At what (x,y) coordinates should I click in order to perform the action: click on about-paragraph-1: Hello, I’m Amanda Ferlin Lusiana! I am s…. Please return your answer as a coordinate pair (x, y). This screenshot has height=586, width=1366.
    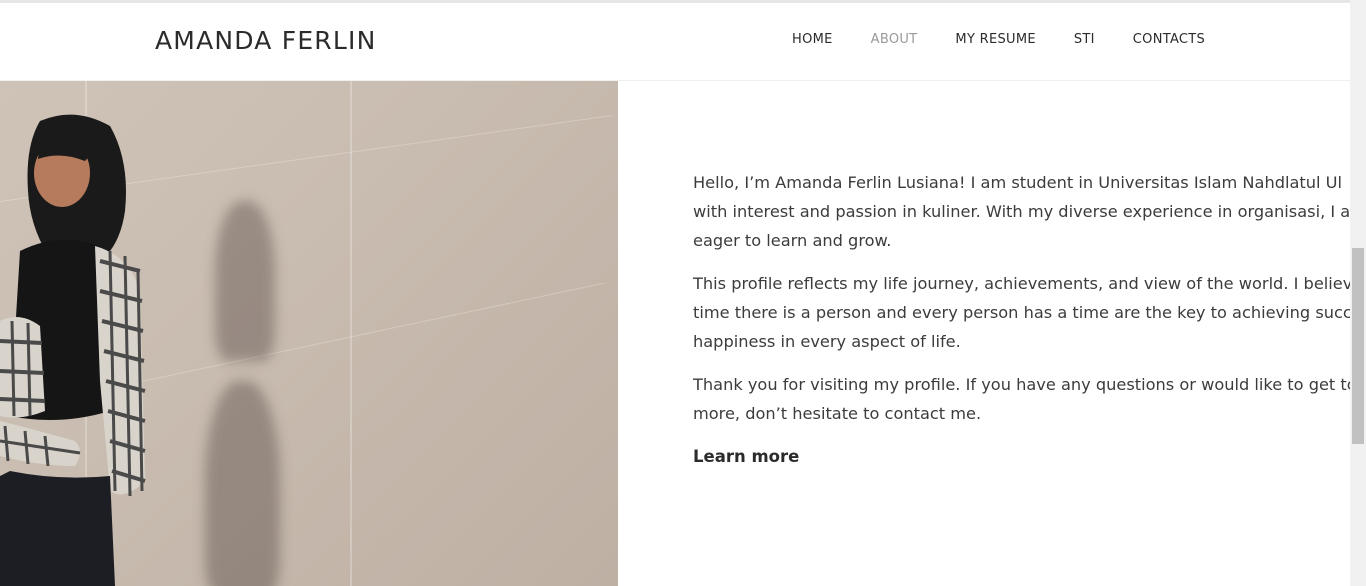
    Looking at the image, I should click on (1021, 211).